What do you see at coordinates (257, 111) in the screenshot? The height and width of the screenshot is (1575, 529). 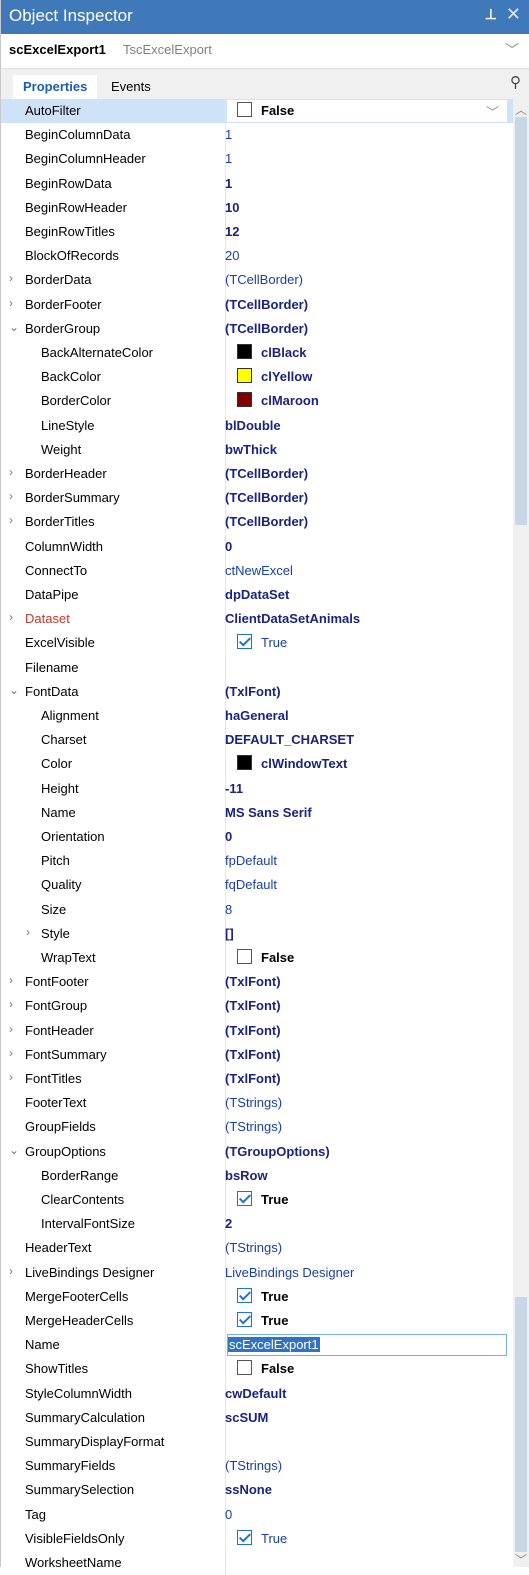 I see `property-row: AutoFilter ﹀ False` at bounding box center [257, 111].